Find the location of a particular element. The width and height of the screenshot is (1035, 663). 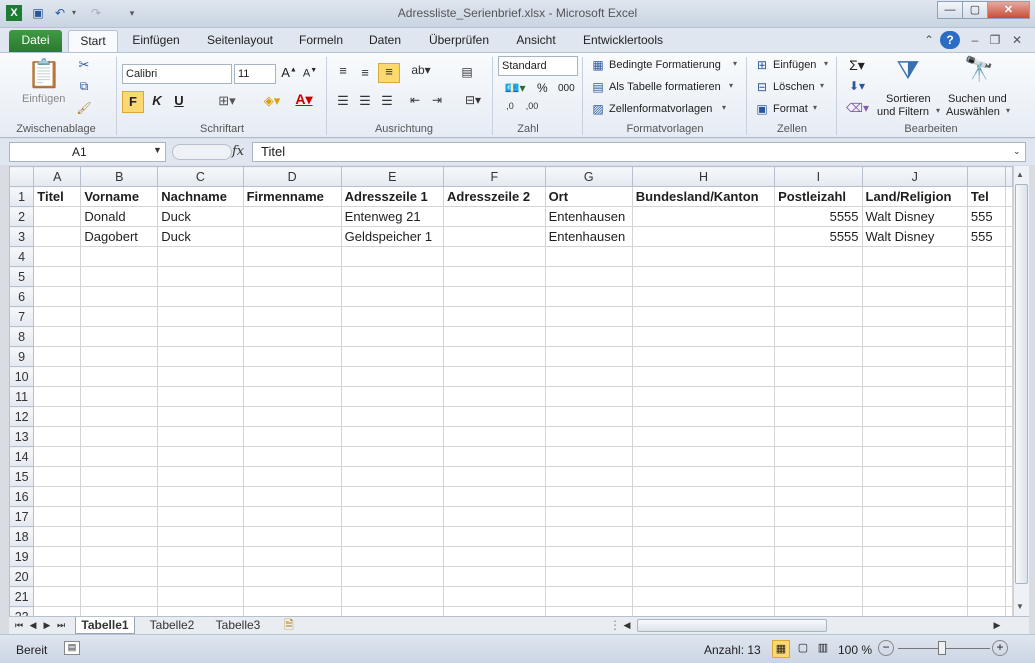

cell: Duck is located at coordinates (200, 216).